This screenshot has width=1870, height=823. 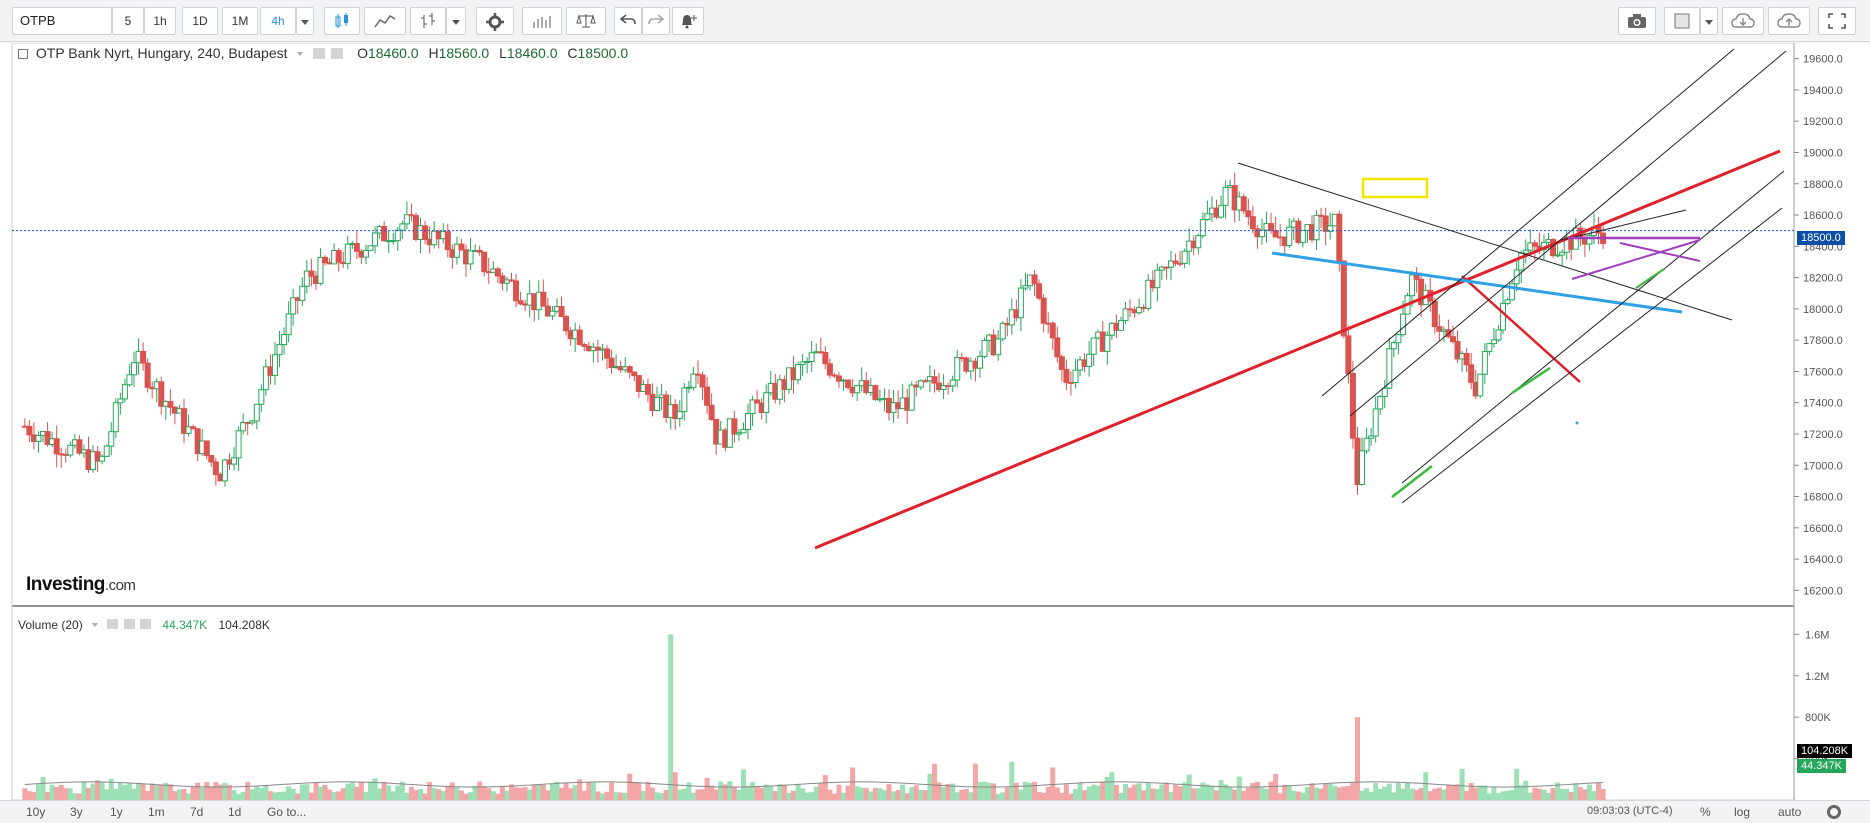 What do you see at coordinates (156, 812) in the screenshot?
I see `range-1m: 1m` at bounding box center [156, 812].